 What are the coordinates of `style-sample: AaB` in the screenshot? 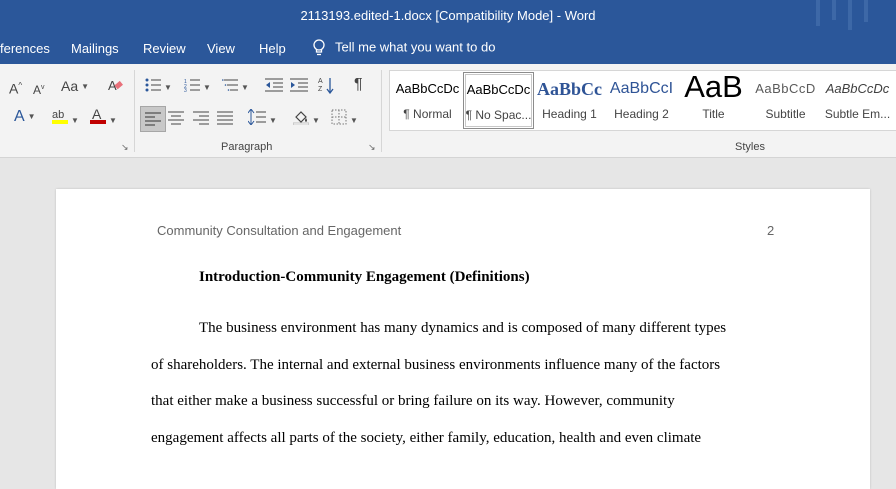 It's located at (713, 87).